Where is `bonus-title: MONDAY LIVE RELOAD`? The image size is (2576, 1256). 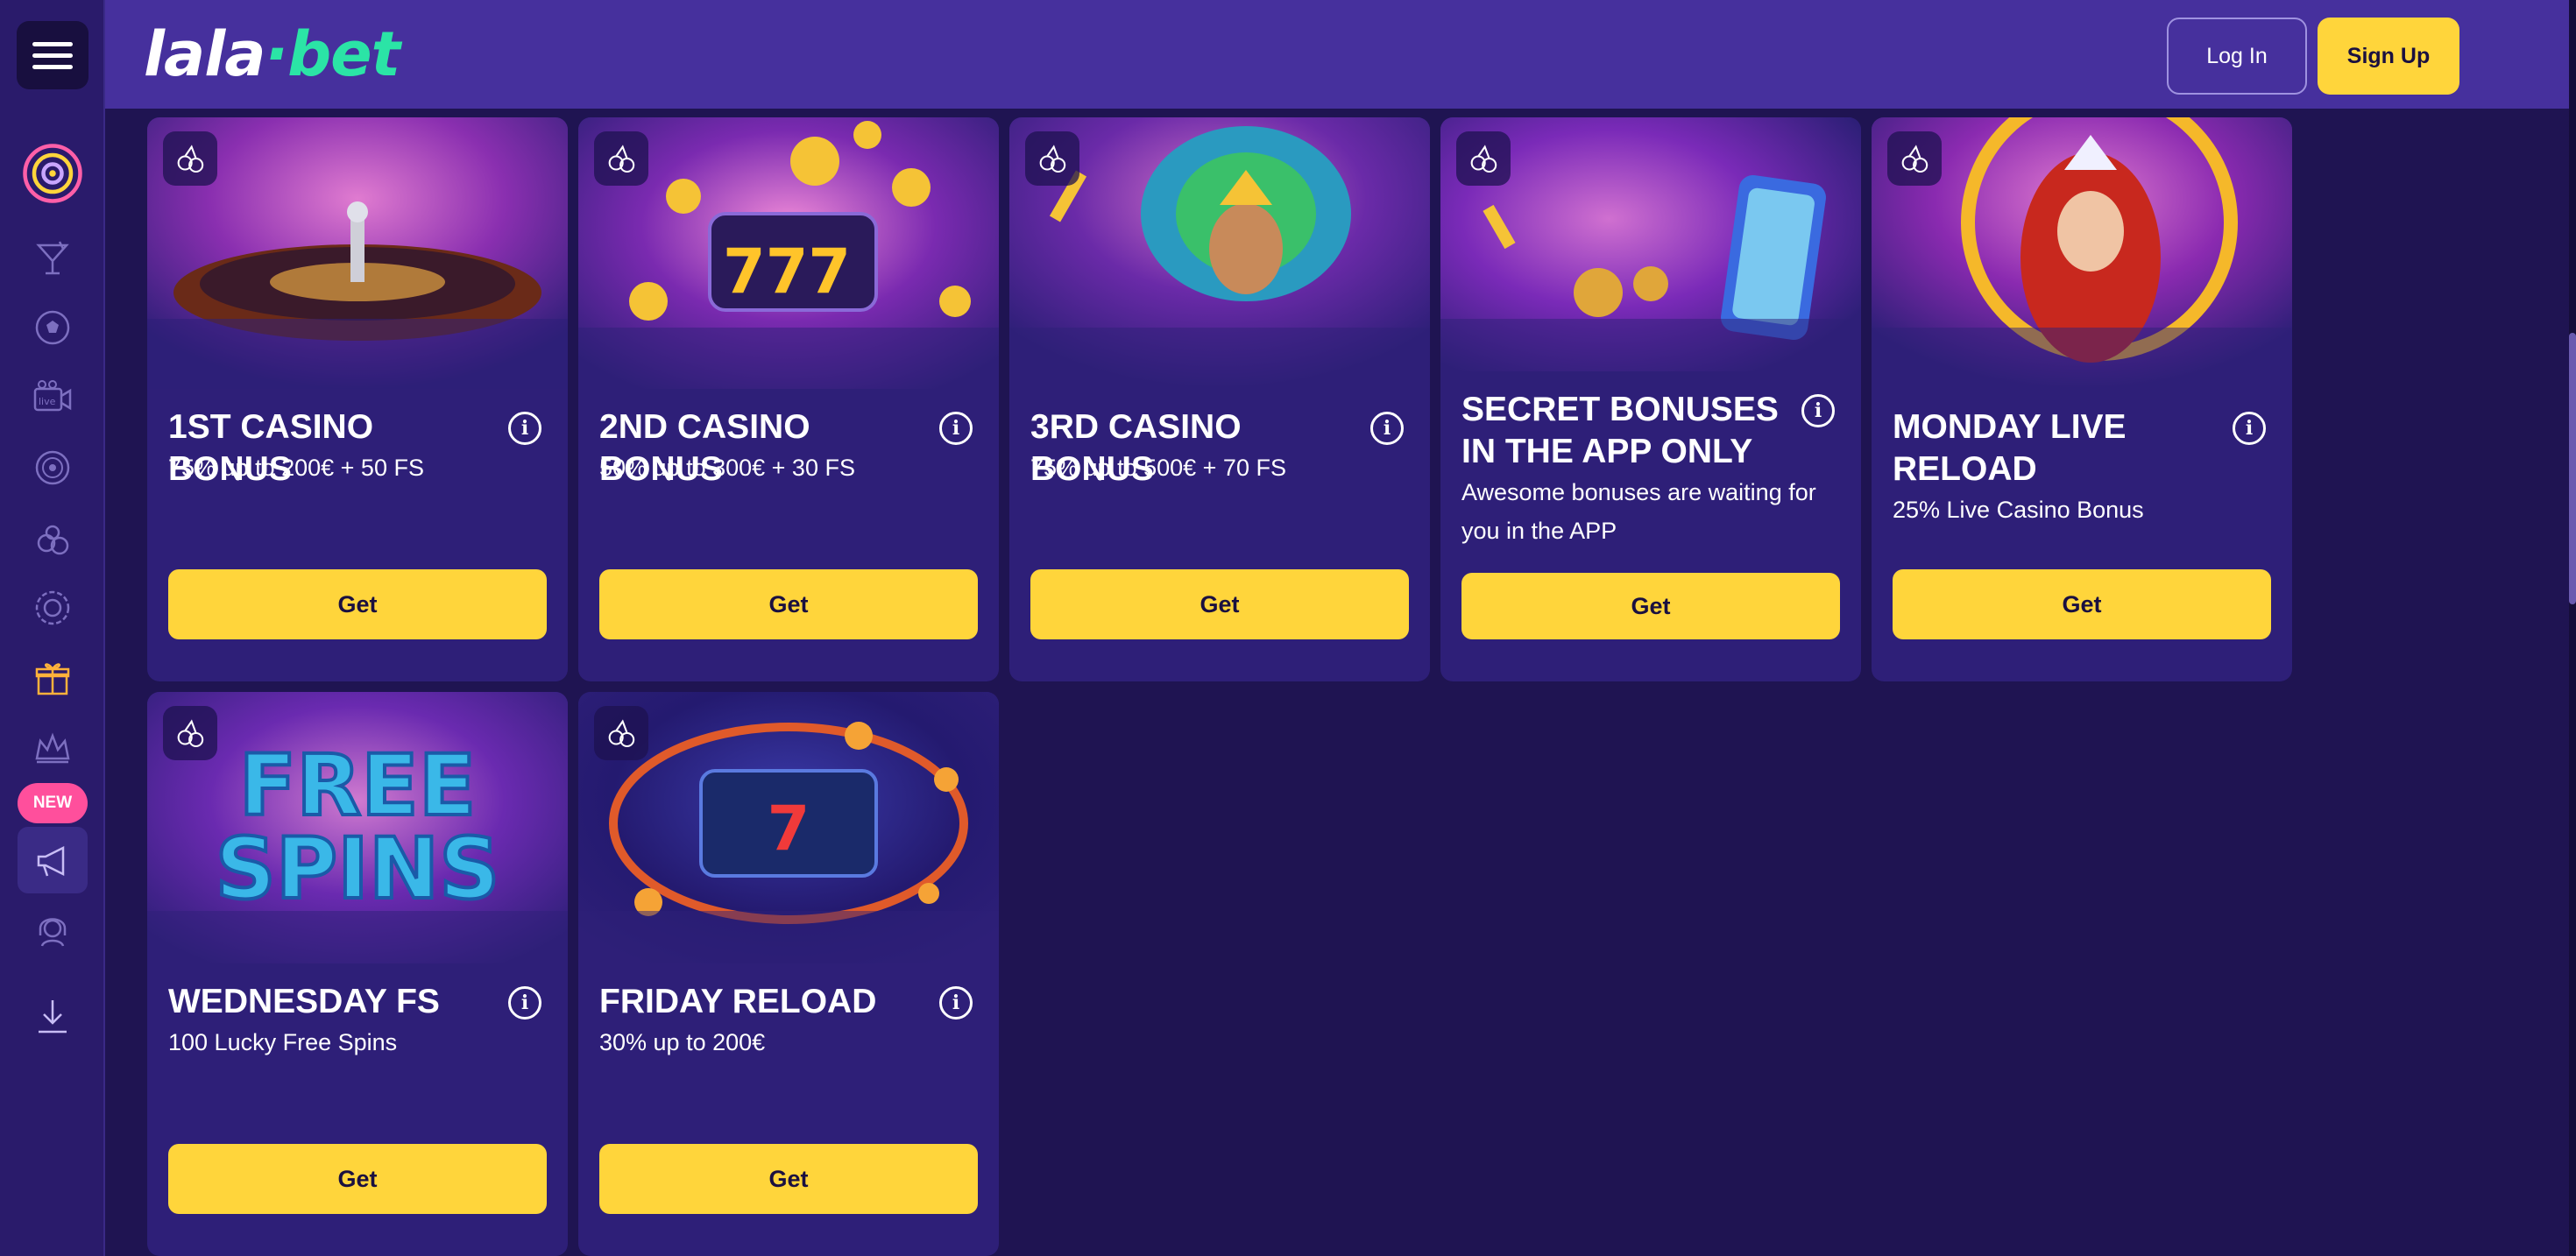 bonus-title: MONDAY LIVE RELOAD is located at coordinates (2010, 448).